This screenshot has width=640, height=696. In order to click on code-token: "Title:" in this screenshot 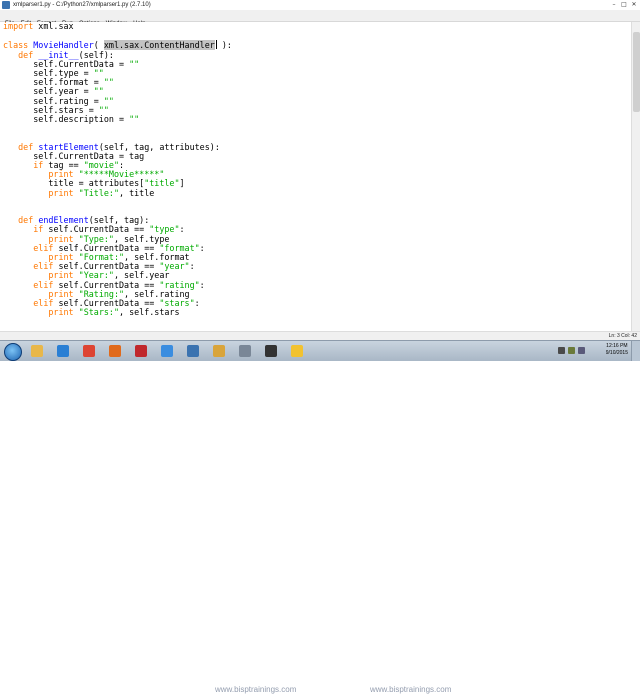, I will do `click(98, 192)`.